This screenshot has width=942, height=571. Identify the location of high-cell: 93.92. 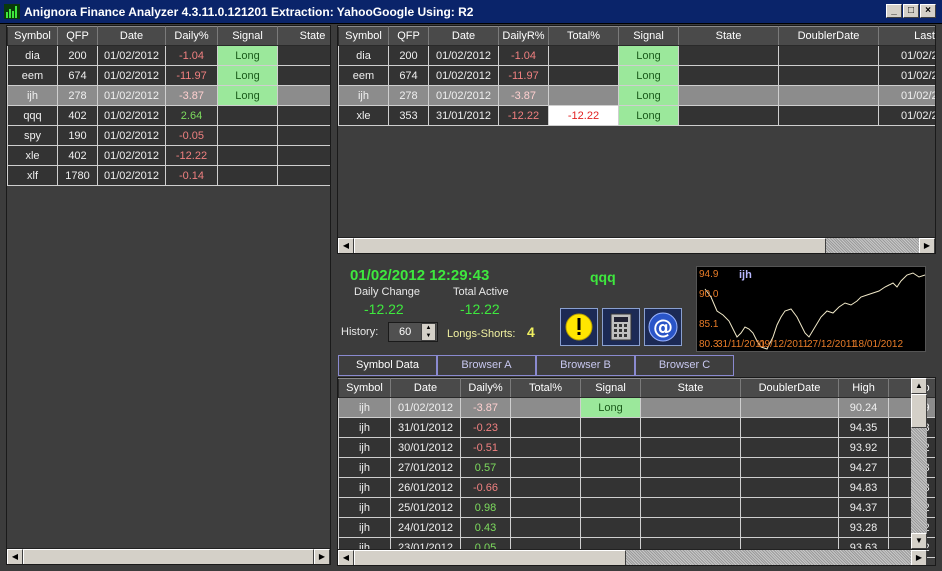
(863, 447).